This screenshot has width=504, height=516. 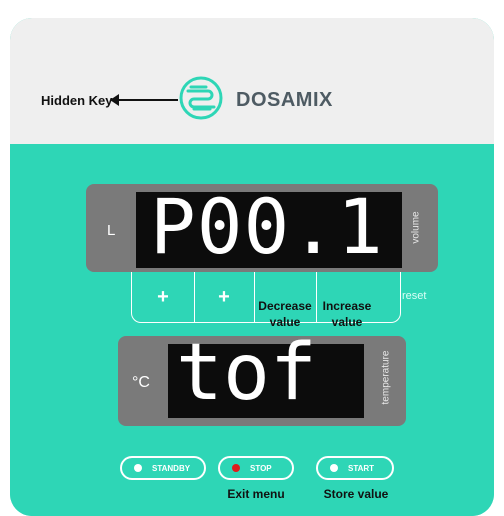 I want to click on stop-label: STOP, so click(x=261, y=468).